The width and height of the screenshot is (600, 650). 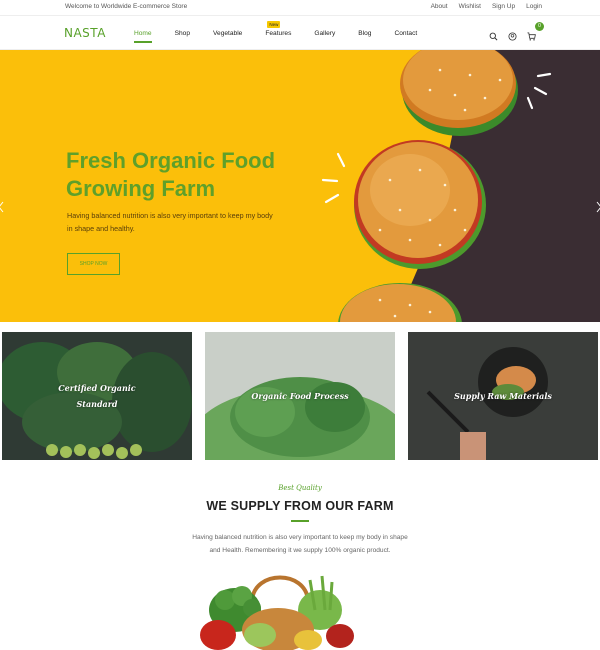 I want to click on user-icon, so click(x=512, y=34).